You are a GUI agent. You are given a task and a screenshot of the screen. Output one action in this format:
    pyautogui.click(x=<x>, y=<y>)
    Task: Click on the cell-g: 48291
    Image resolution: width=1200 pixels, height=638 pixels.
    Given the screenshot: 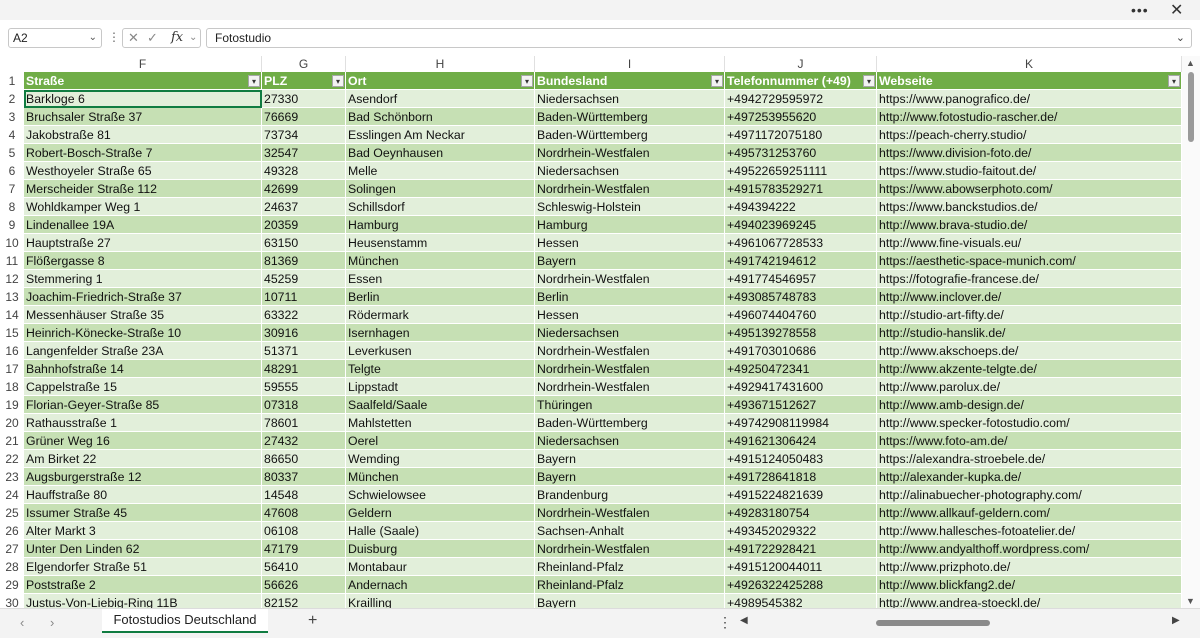 What is the action you would take?
    pyautogui.click(x=304, y=369)
    